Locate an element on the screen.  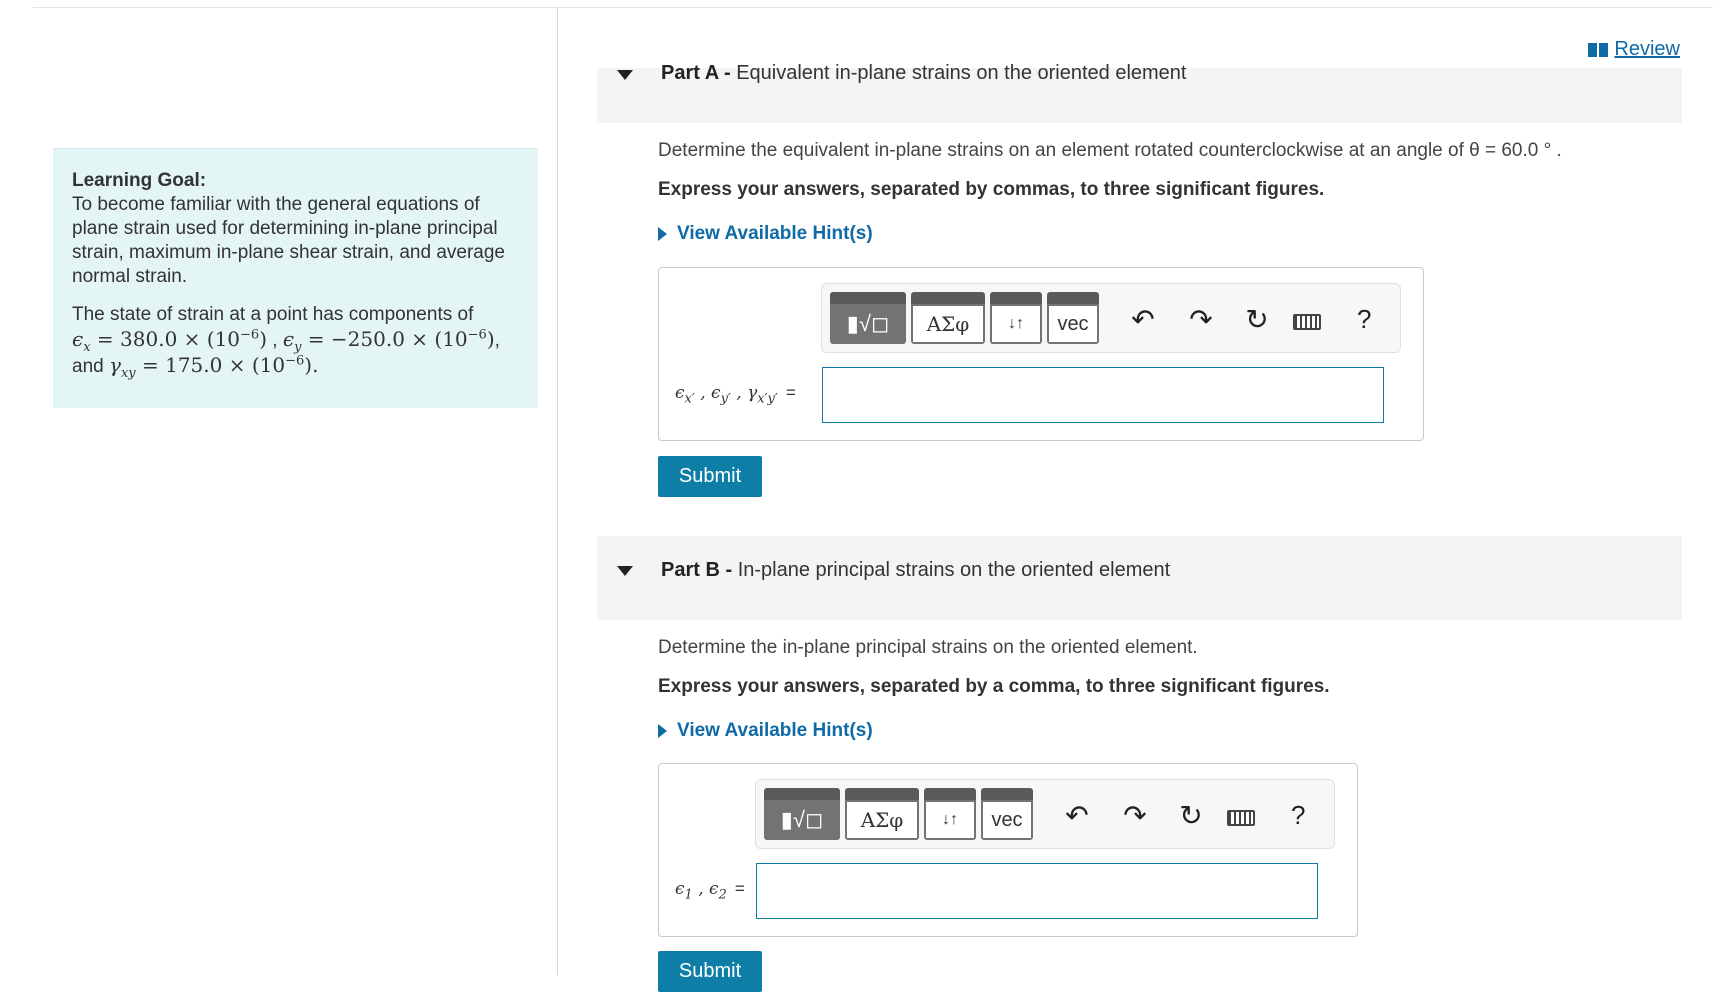
gamma-xy-value: 175.0 is located at coordinates (194, 365).